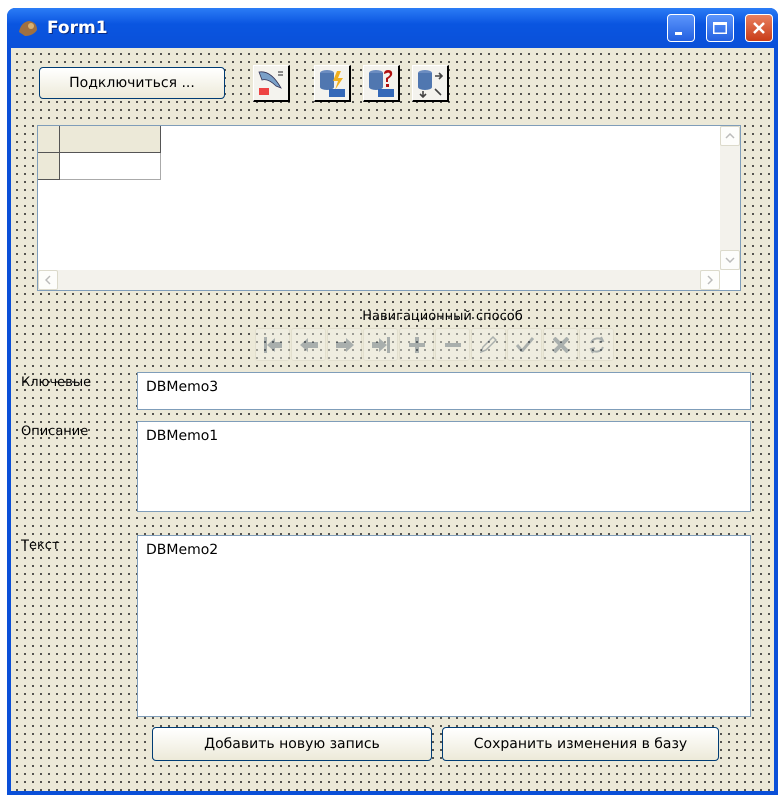 The height and width of the screenshot is (797, 781). Describe the element at coordinates (345, 345) in the screenshot. I see `right-arrow-icon` at that location.